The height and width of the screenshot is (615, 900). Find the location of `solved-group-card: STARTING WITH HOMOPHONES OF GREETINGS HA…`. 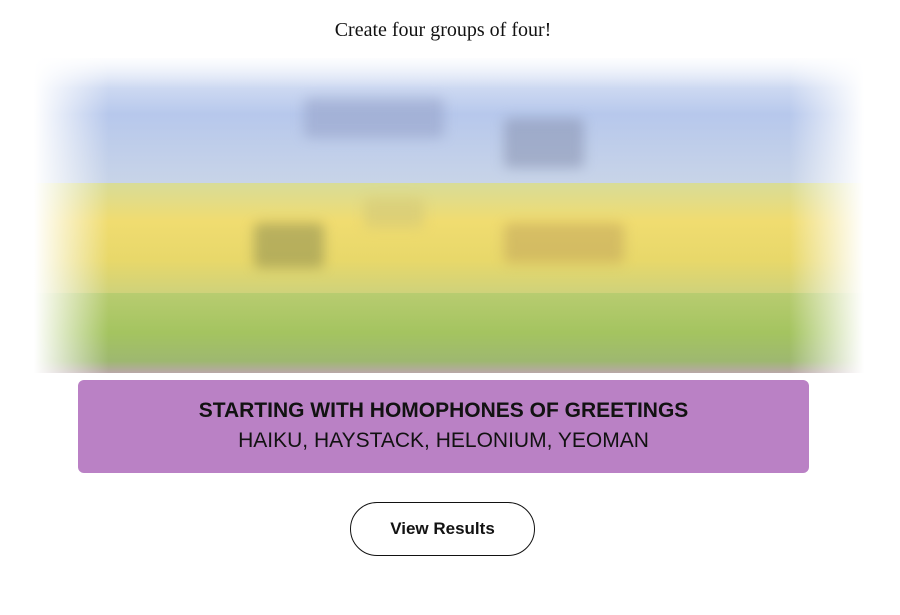

solved-group-card: STARTING WITH HOMOPHONES OF GREETINGS HA… is located at coordinates (443, 426).